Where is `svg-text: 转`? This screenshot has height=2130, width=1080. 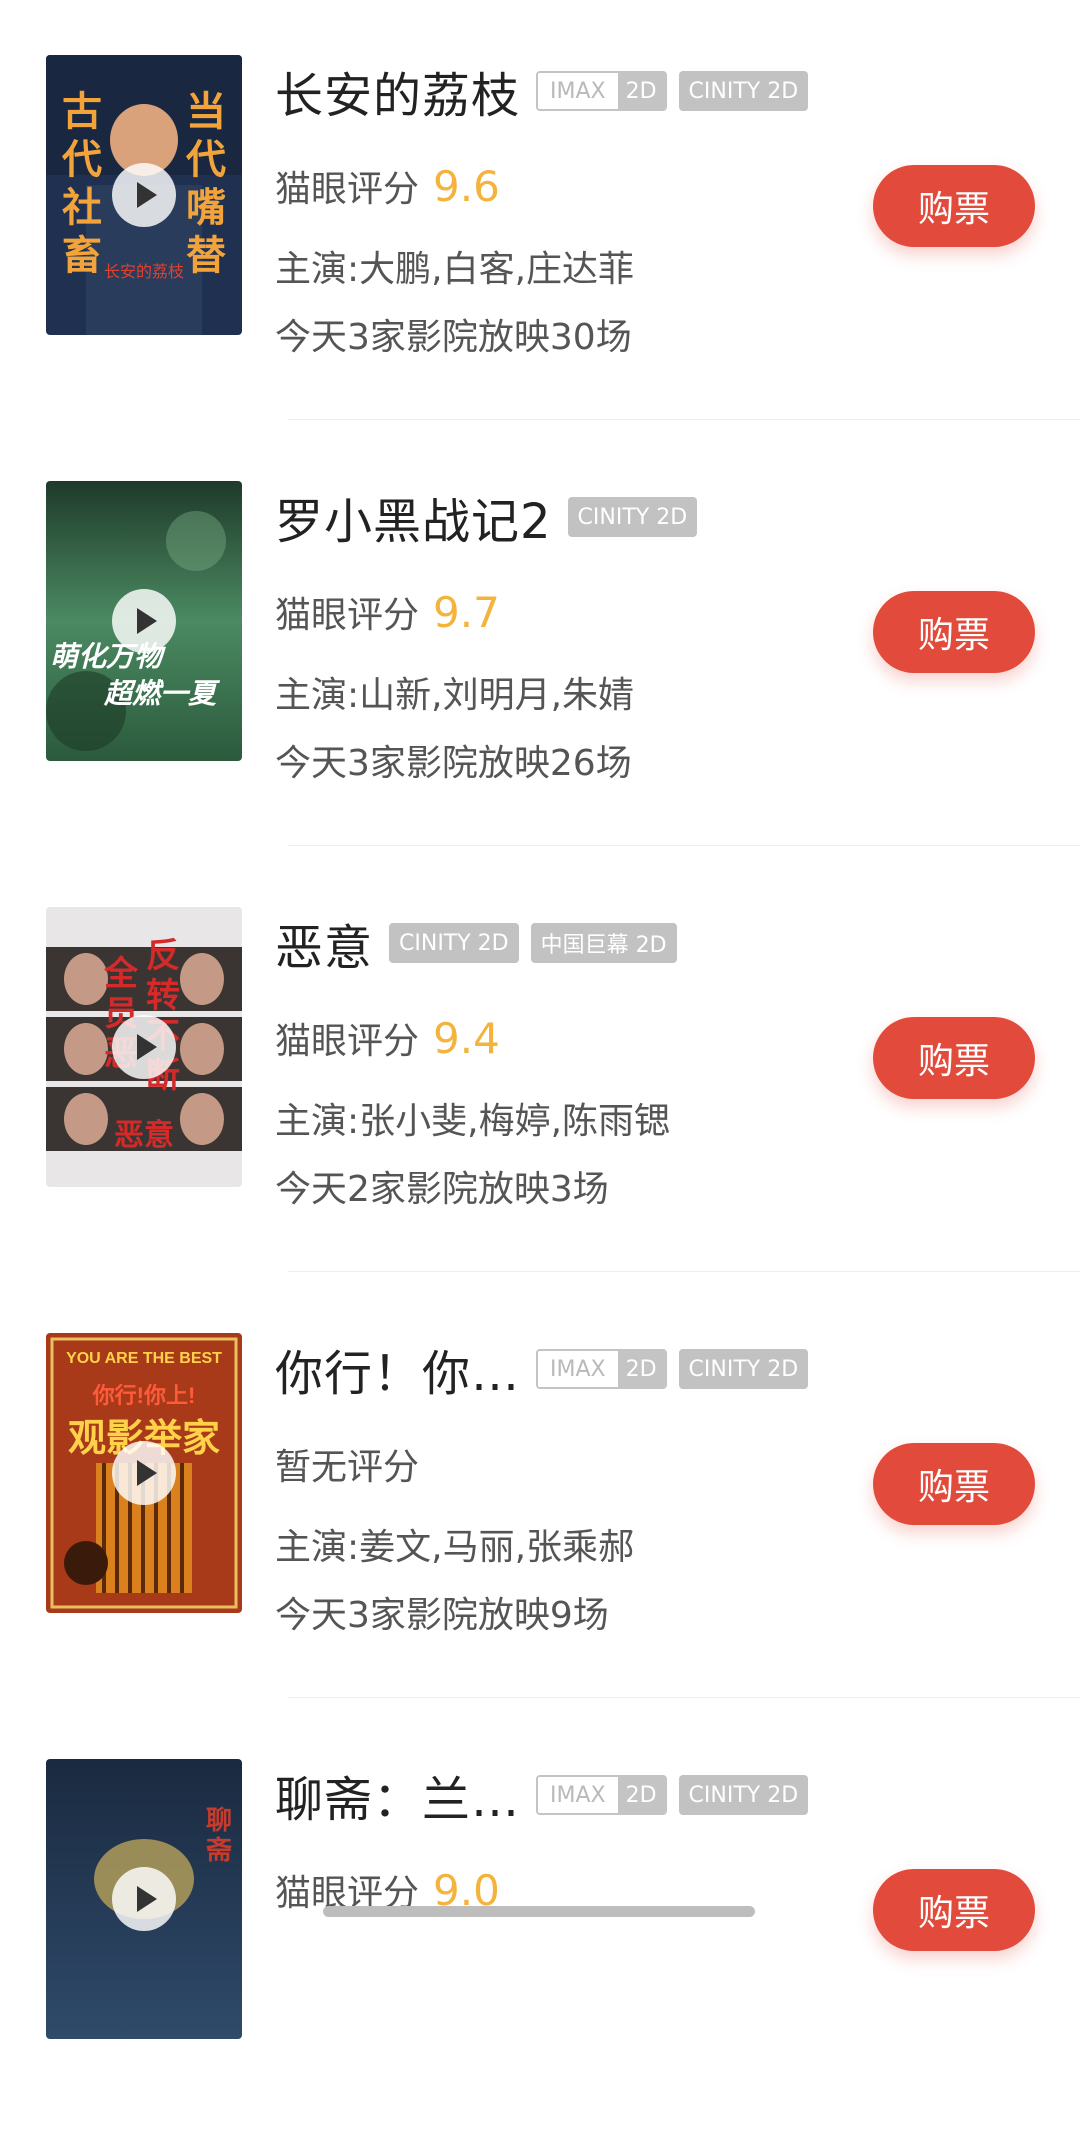
svg-text: 转 is located at coordinates (163, 996).